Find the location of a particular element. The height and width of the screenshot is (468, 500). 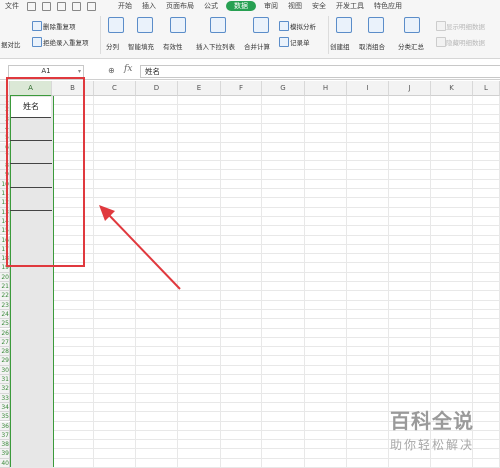

column-header-d: D is located at coordinates (157, 88).